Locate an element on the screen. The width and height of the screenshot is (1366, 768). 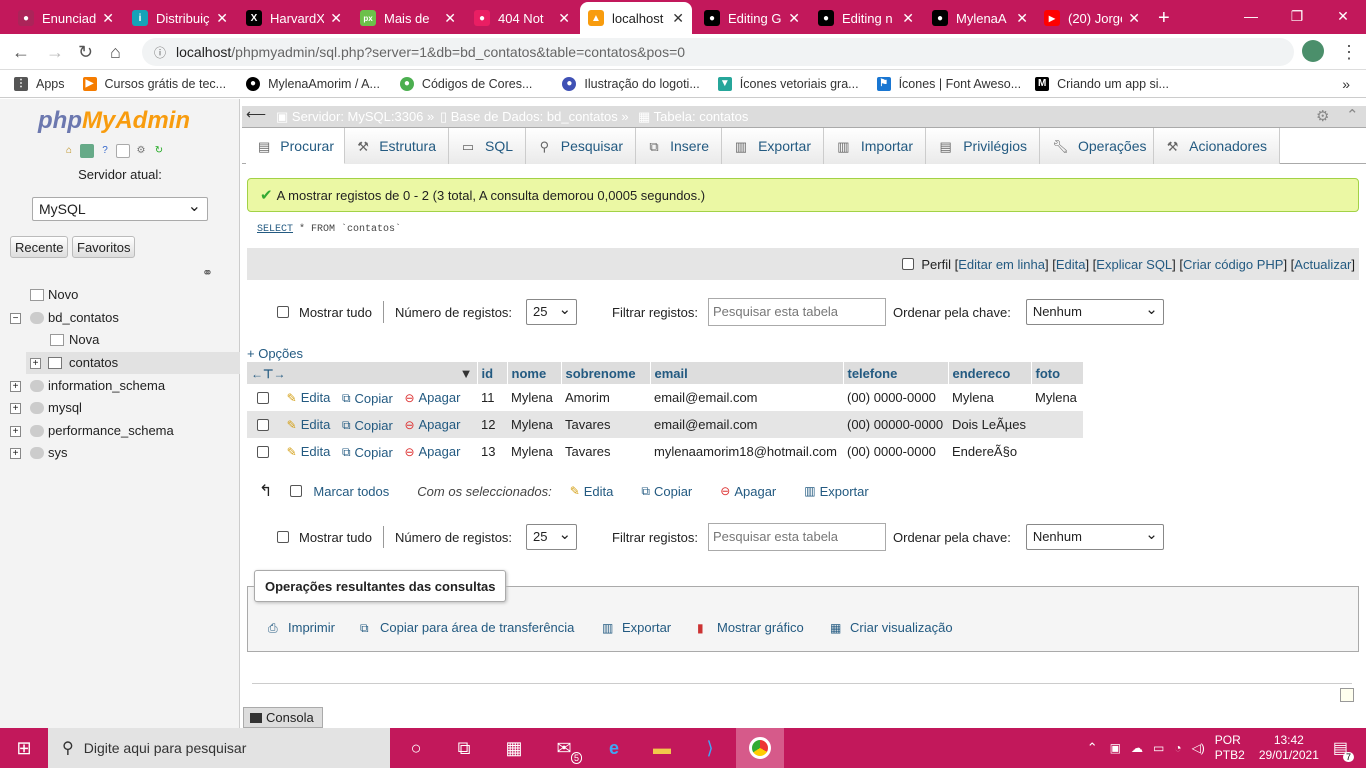
column-arrows-icon: ←⊤→ is located at coordinates (268, 374).